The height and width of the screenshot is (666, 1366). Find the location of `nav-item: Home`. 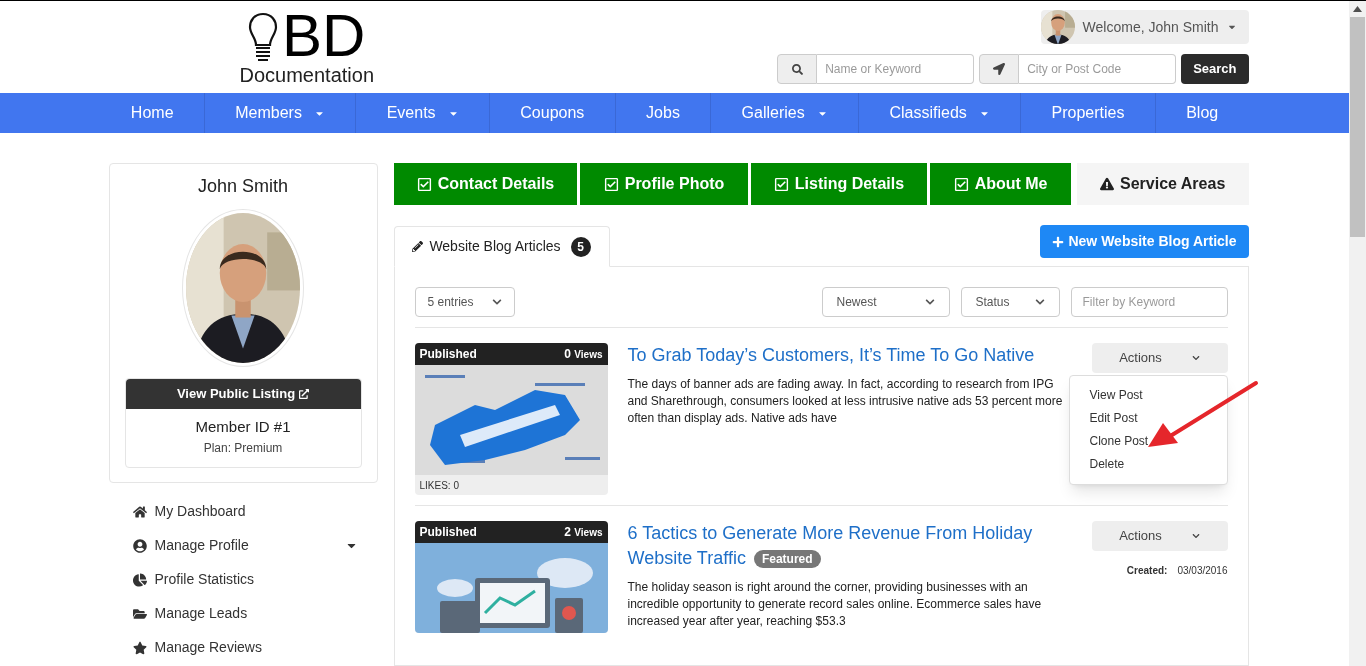

nav-item: Home is located at coordinates (152, 113).